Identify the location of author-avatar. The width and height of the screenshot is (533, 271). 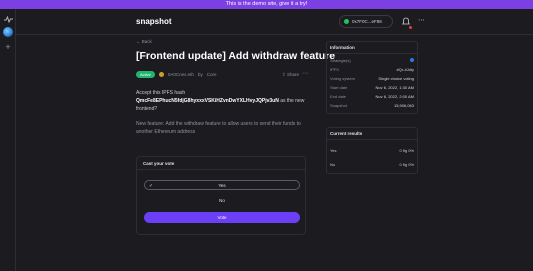
(161, 74).